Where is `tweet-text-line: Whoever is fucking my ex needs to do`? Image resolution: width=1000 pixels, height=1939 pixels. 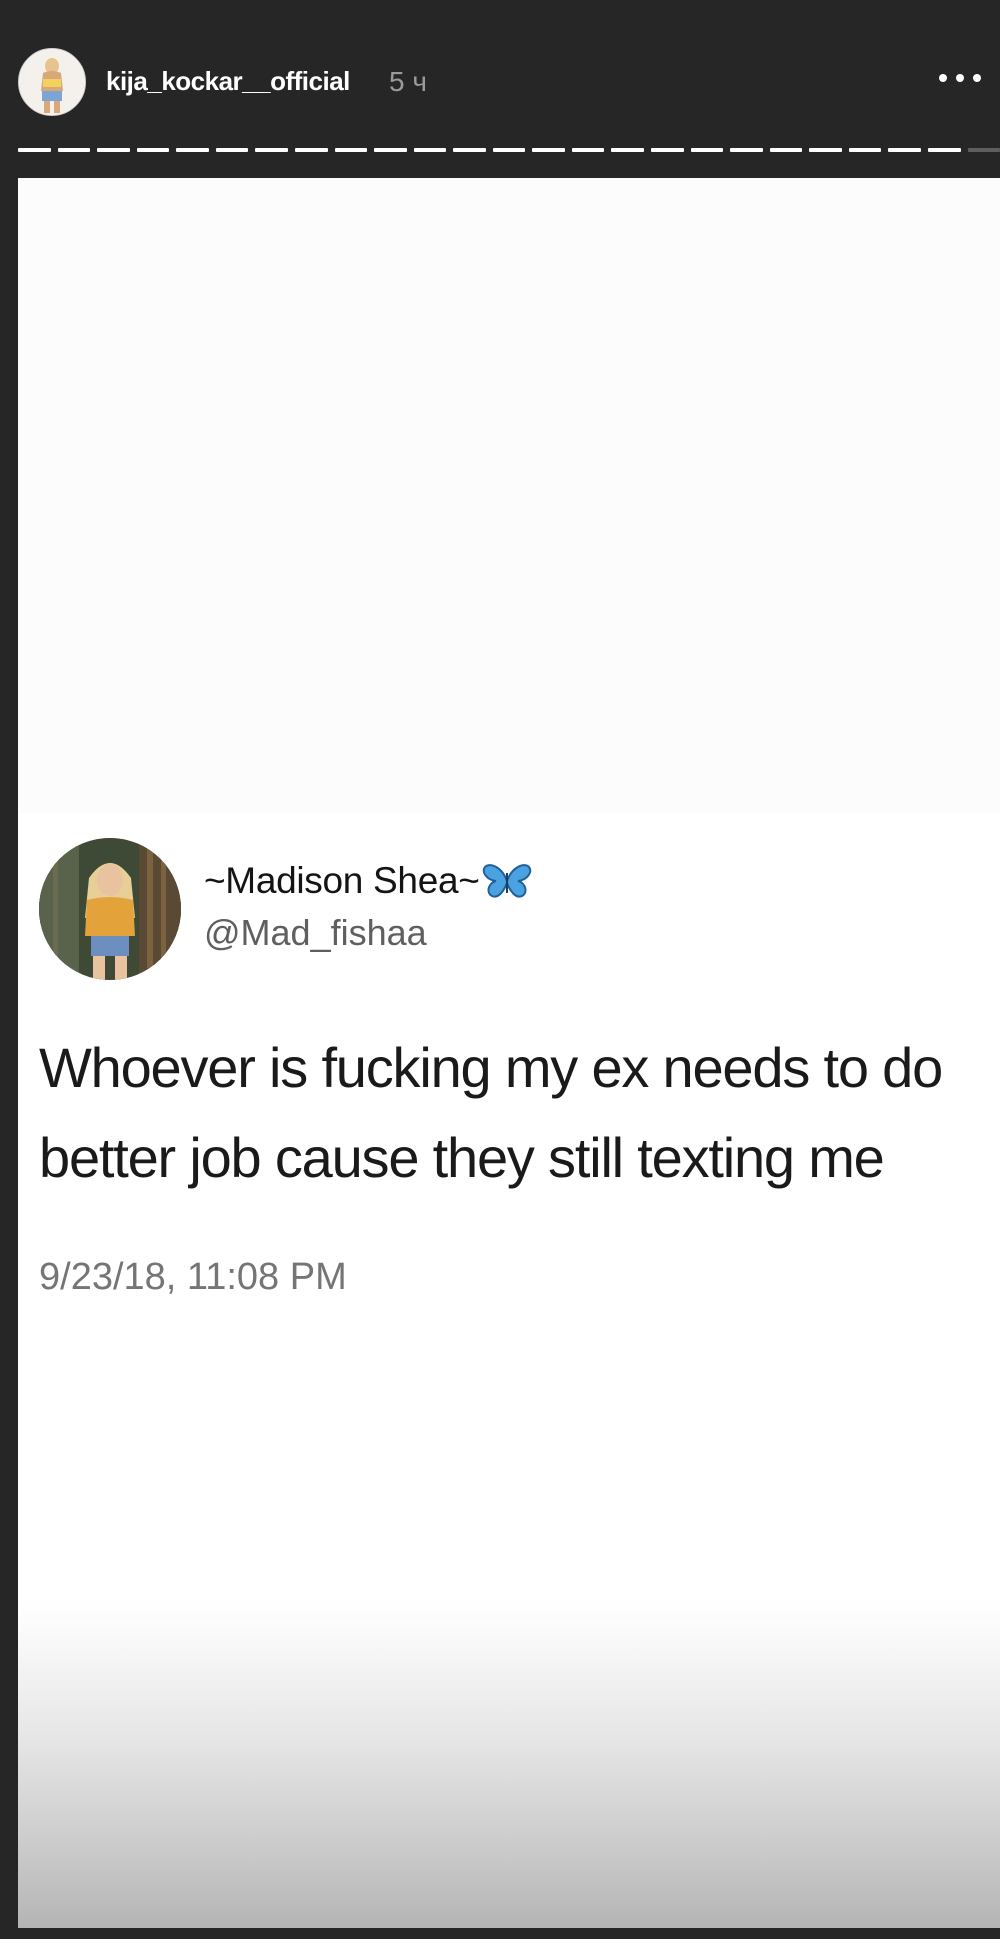
tweet-text-line: Whoever is fucking my ex needs to do is located at coordinates (491, 1067).